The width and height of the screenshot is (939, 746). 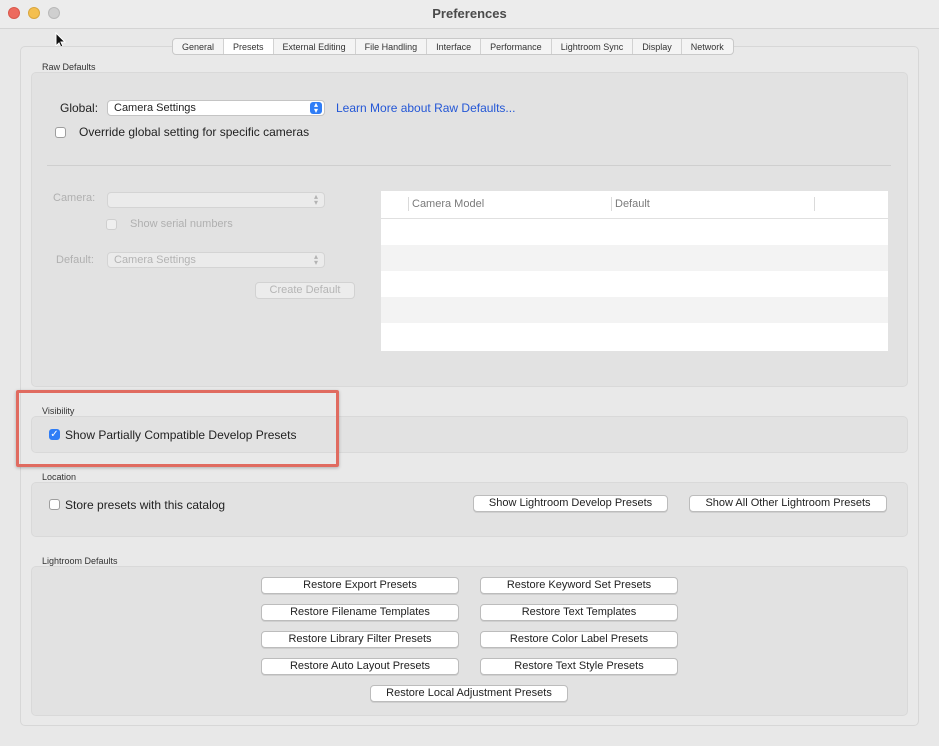 I want to click on tab-network: Network, so click(x=707, y=46).